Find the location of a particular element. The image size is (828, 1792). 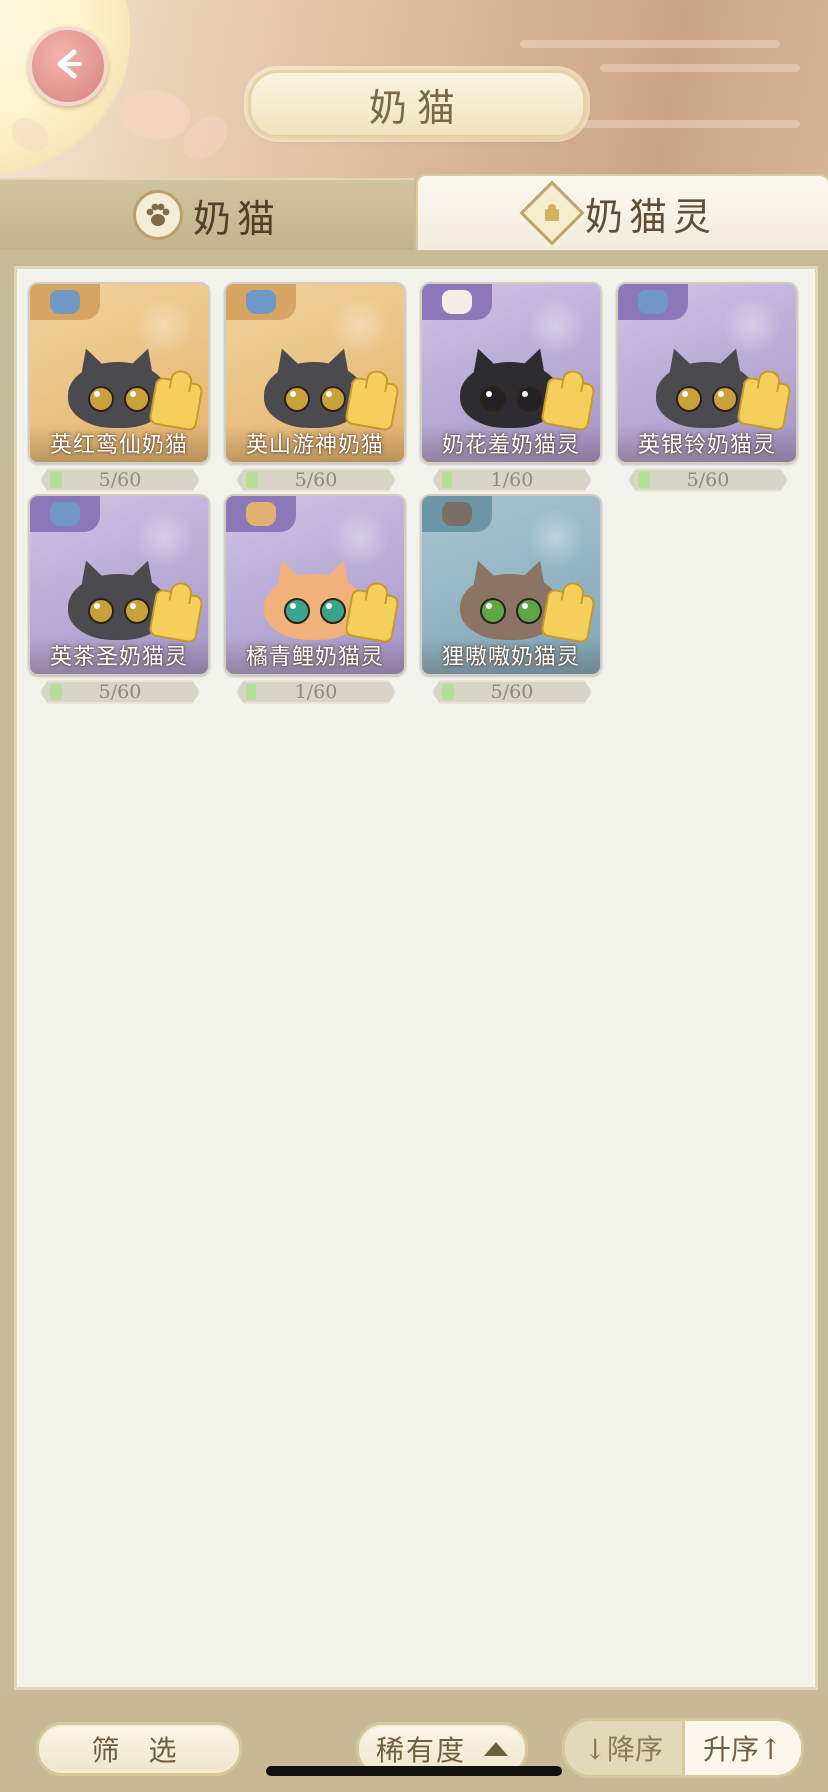

paw-icon is located at coordinates (157, 215).